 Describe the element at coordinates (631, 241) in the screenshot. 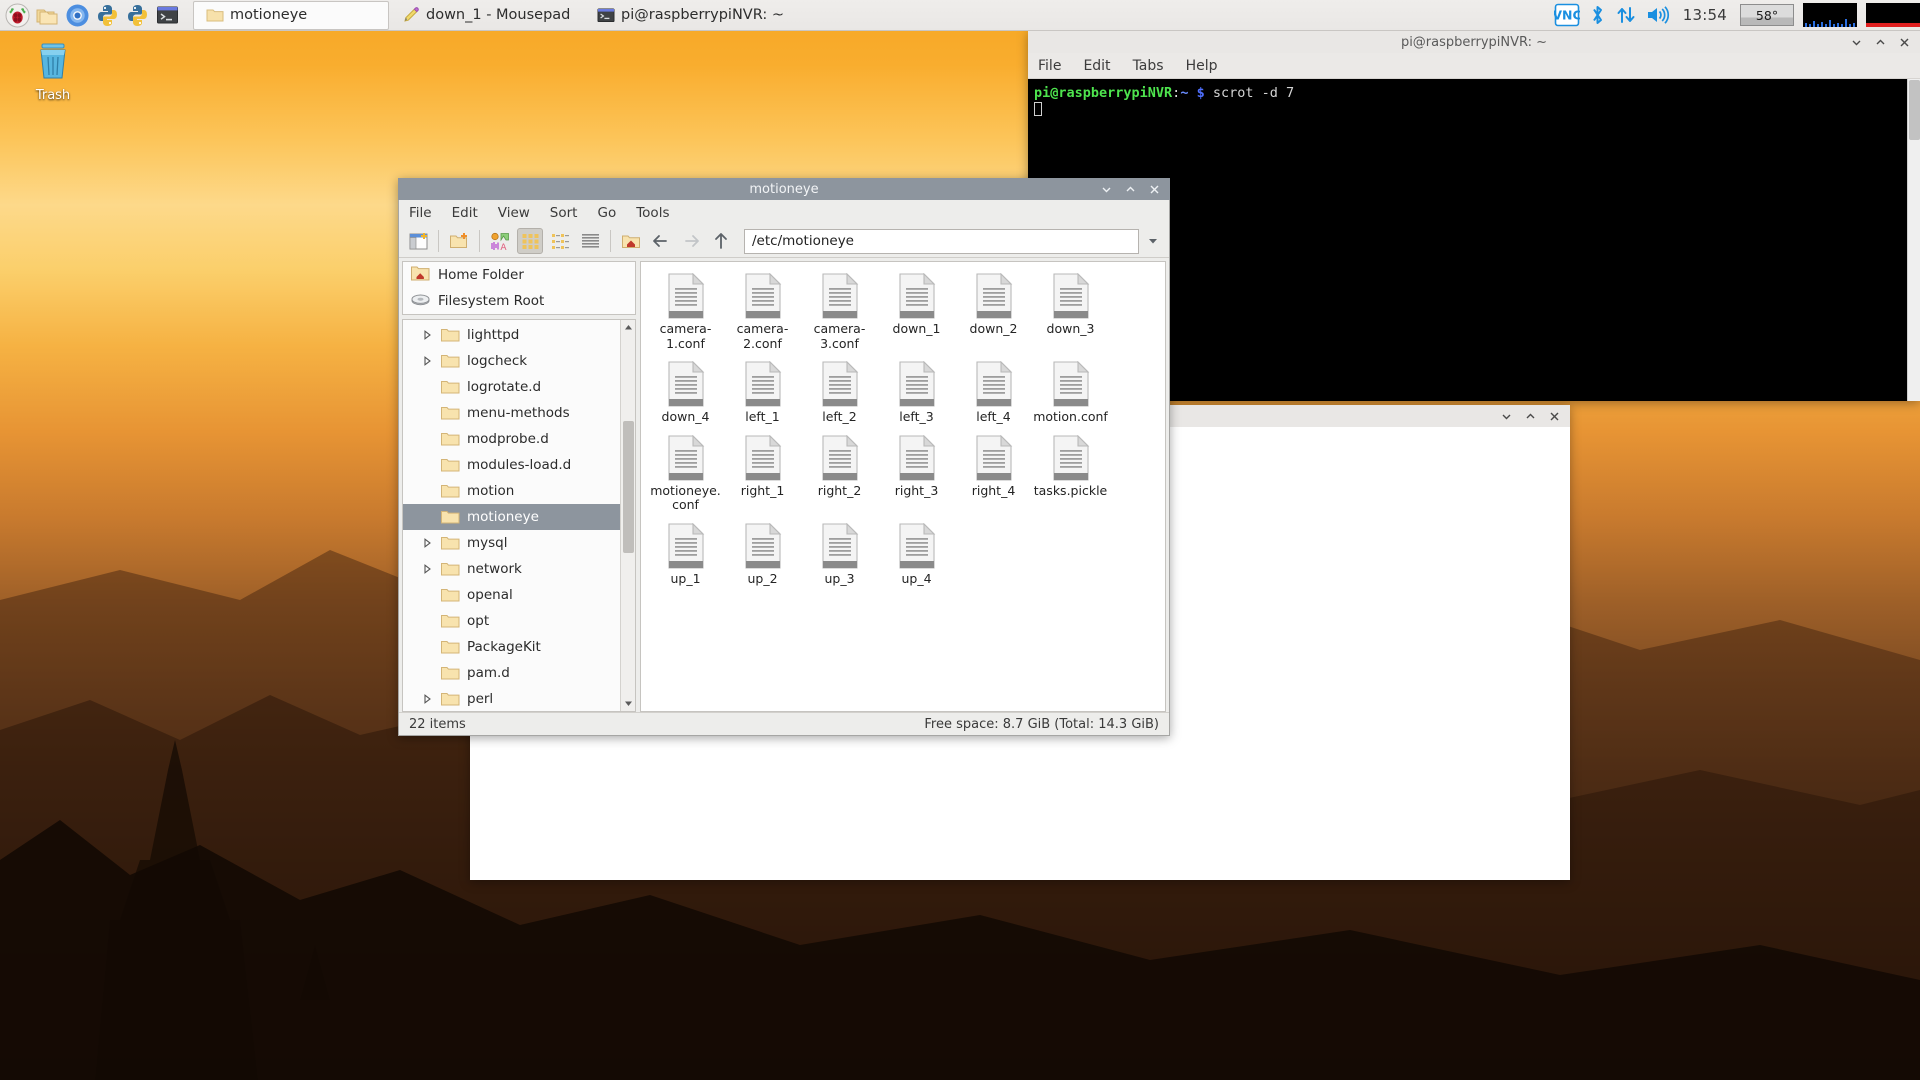

I see `home-button` at that location.